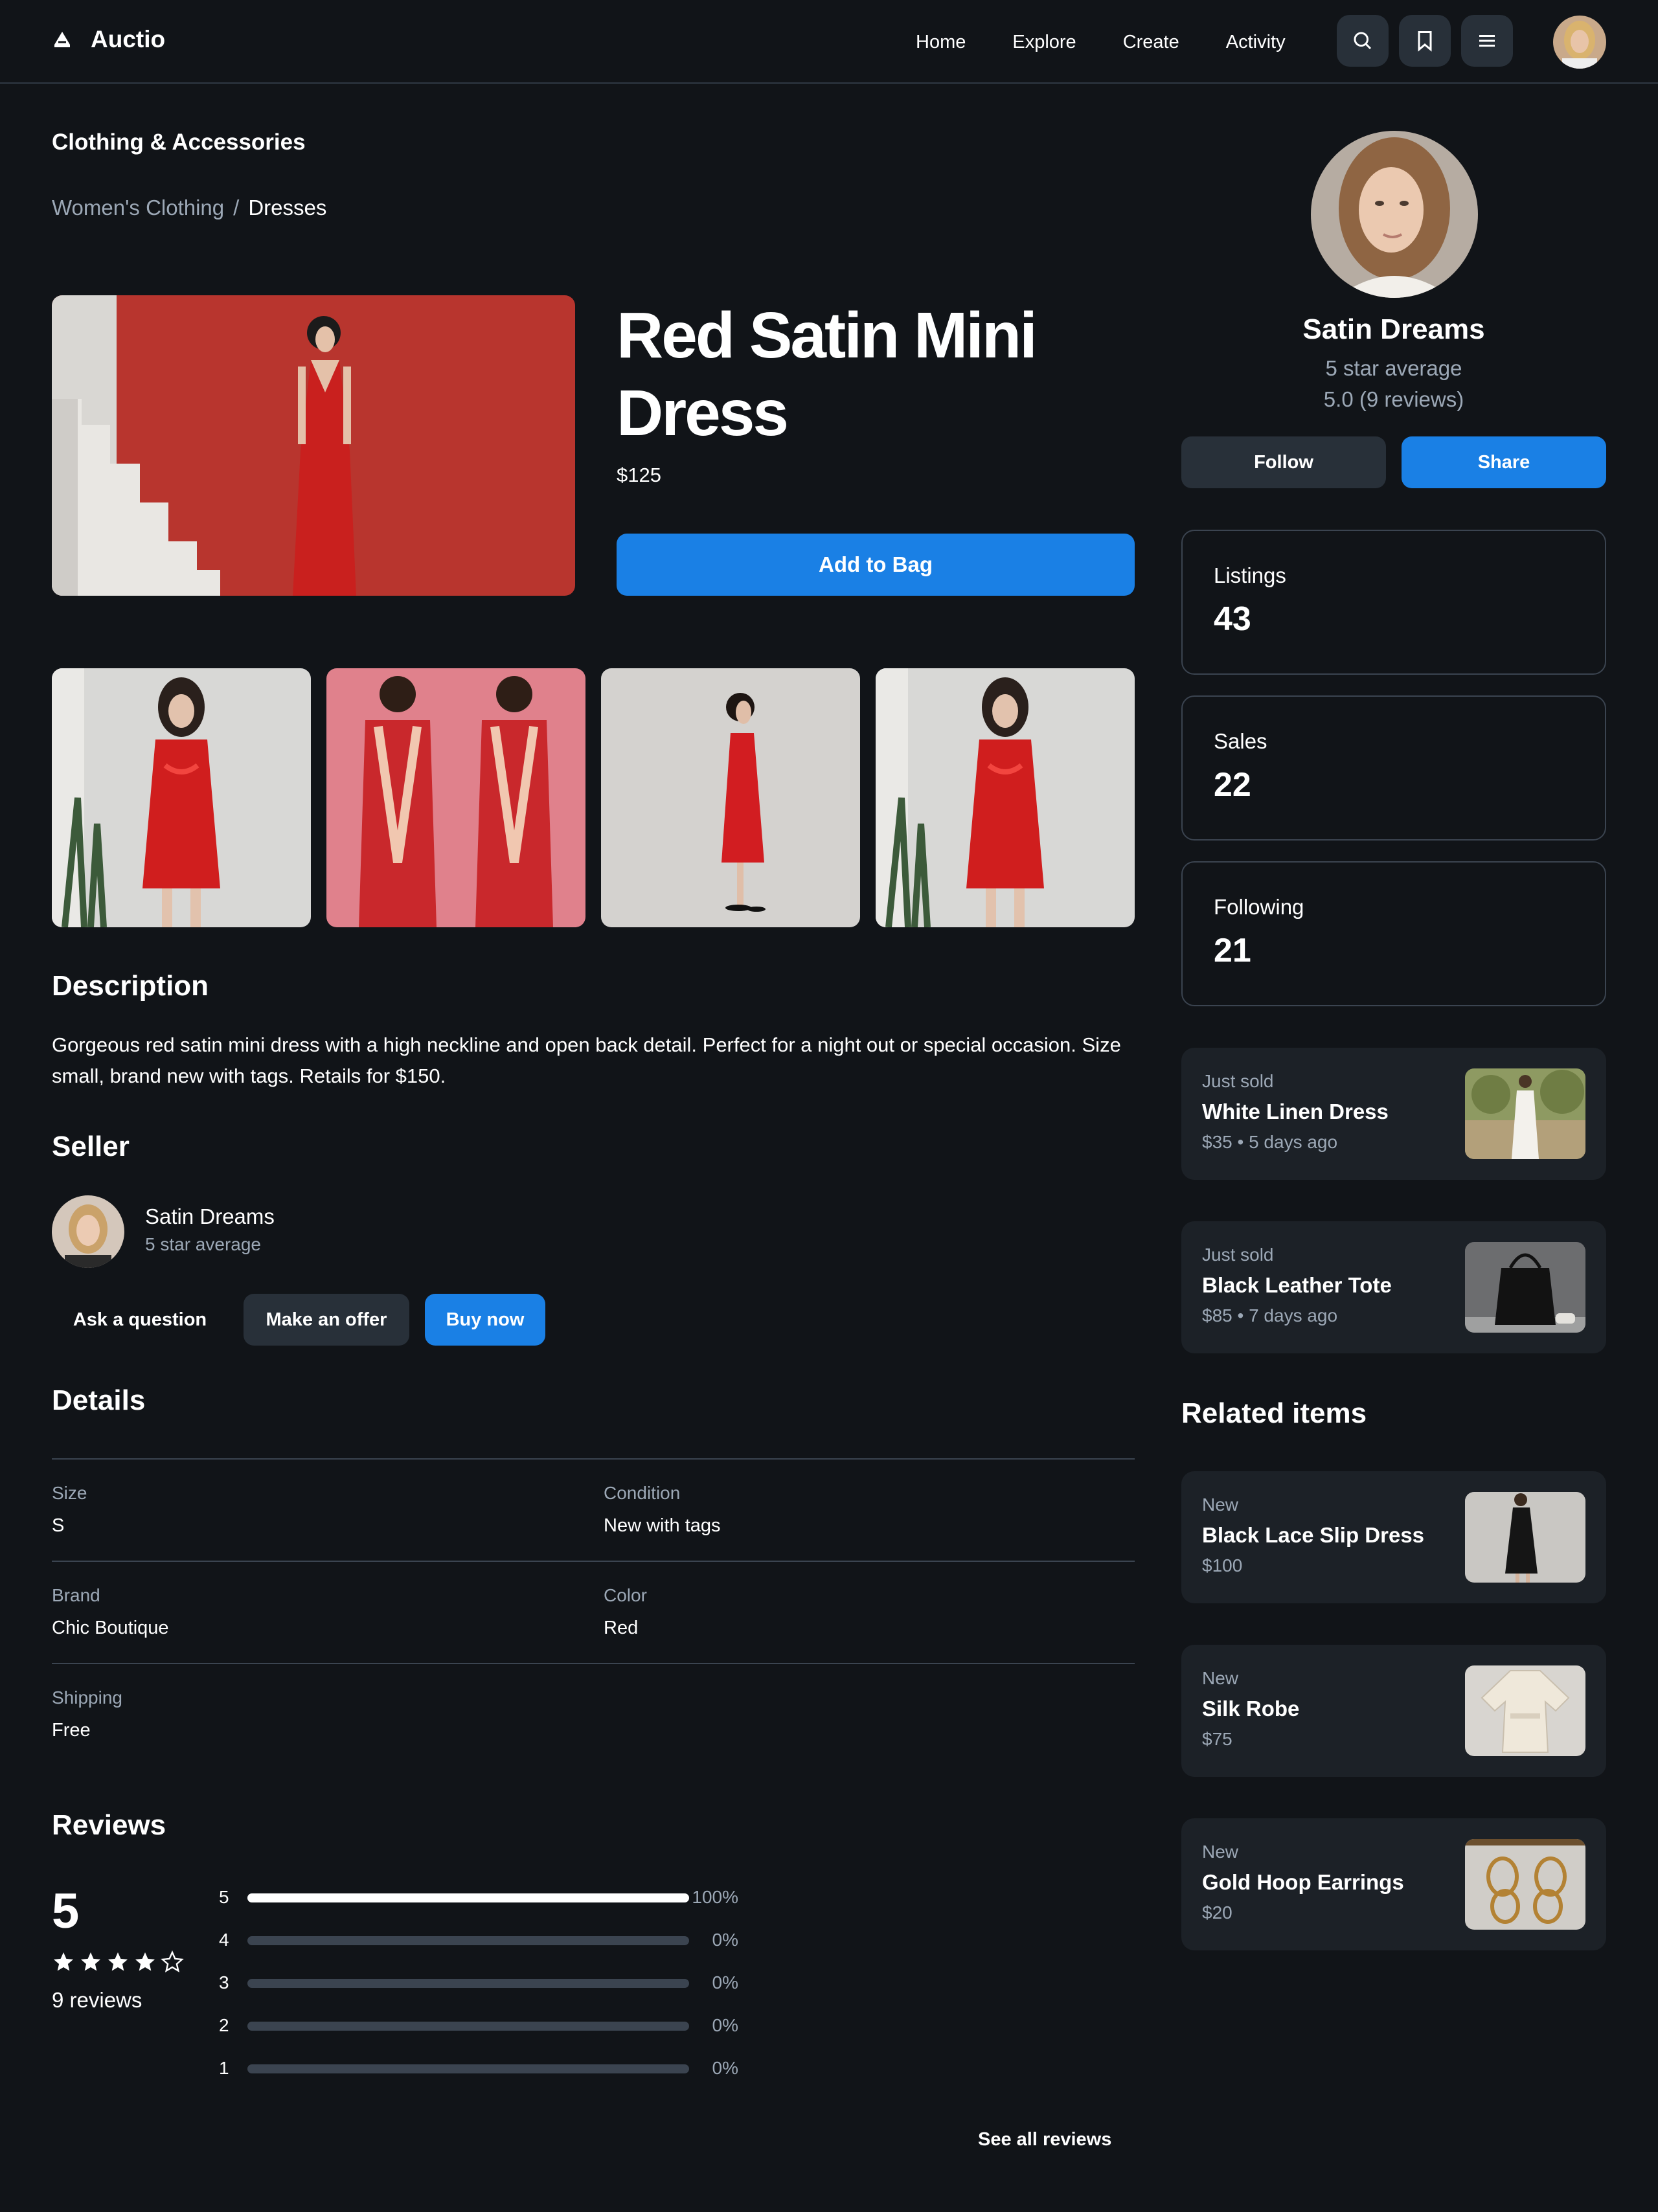 The height and width of the screenshot is (2212, 1658). What do you see at coordinates (109, 39) in the screenshot?
I see `logo: Auctio` at bounding box center [109, 39].